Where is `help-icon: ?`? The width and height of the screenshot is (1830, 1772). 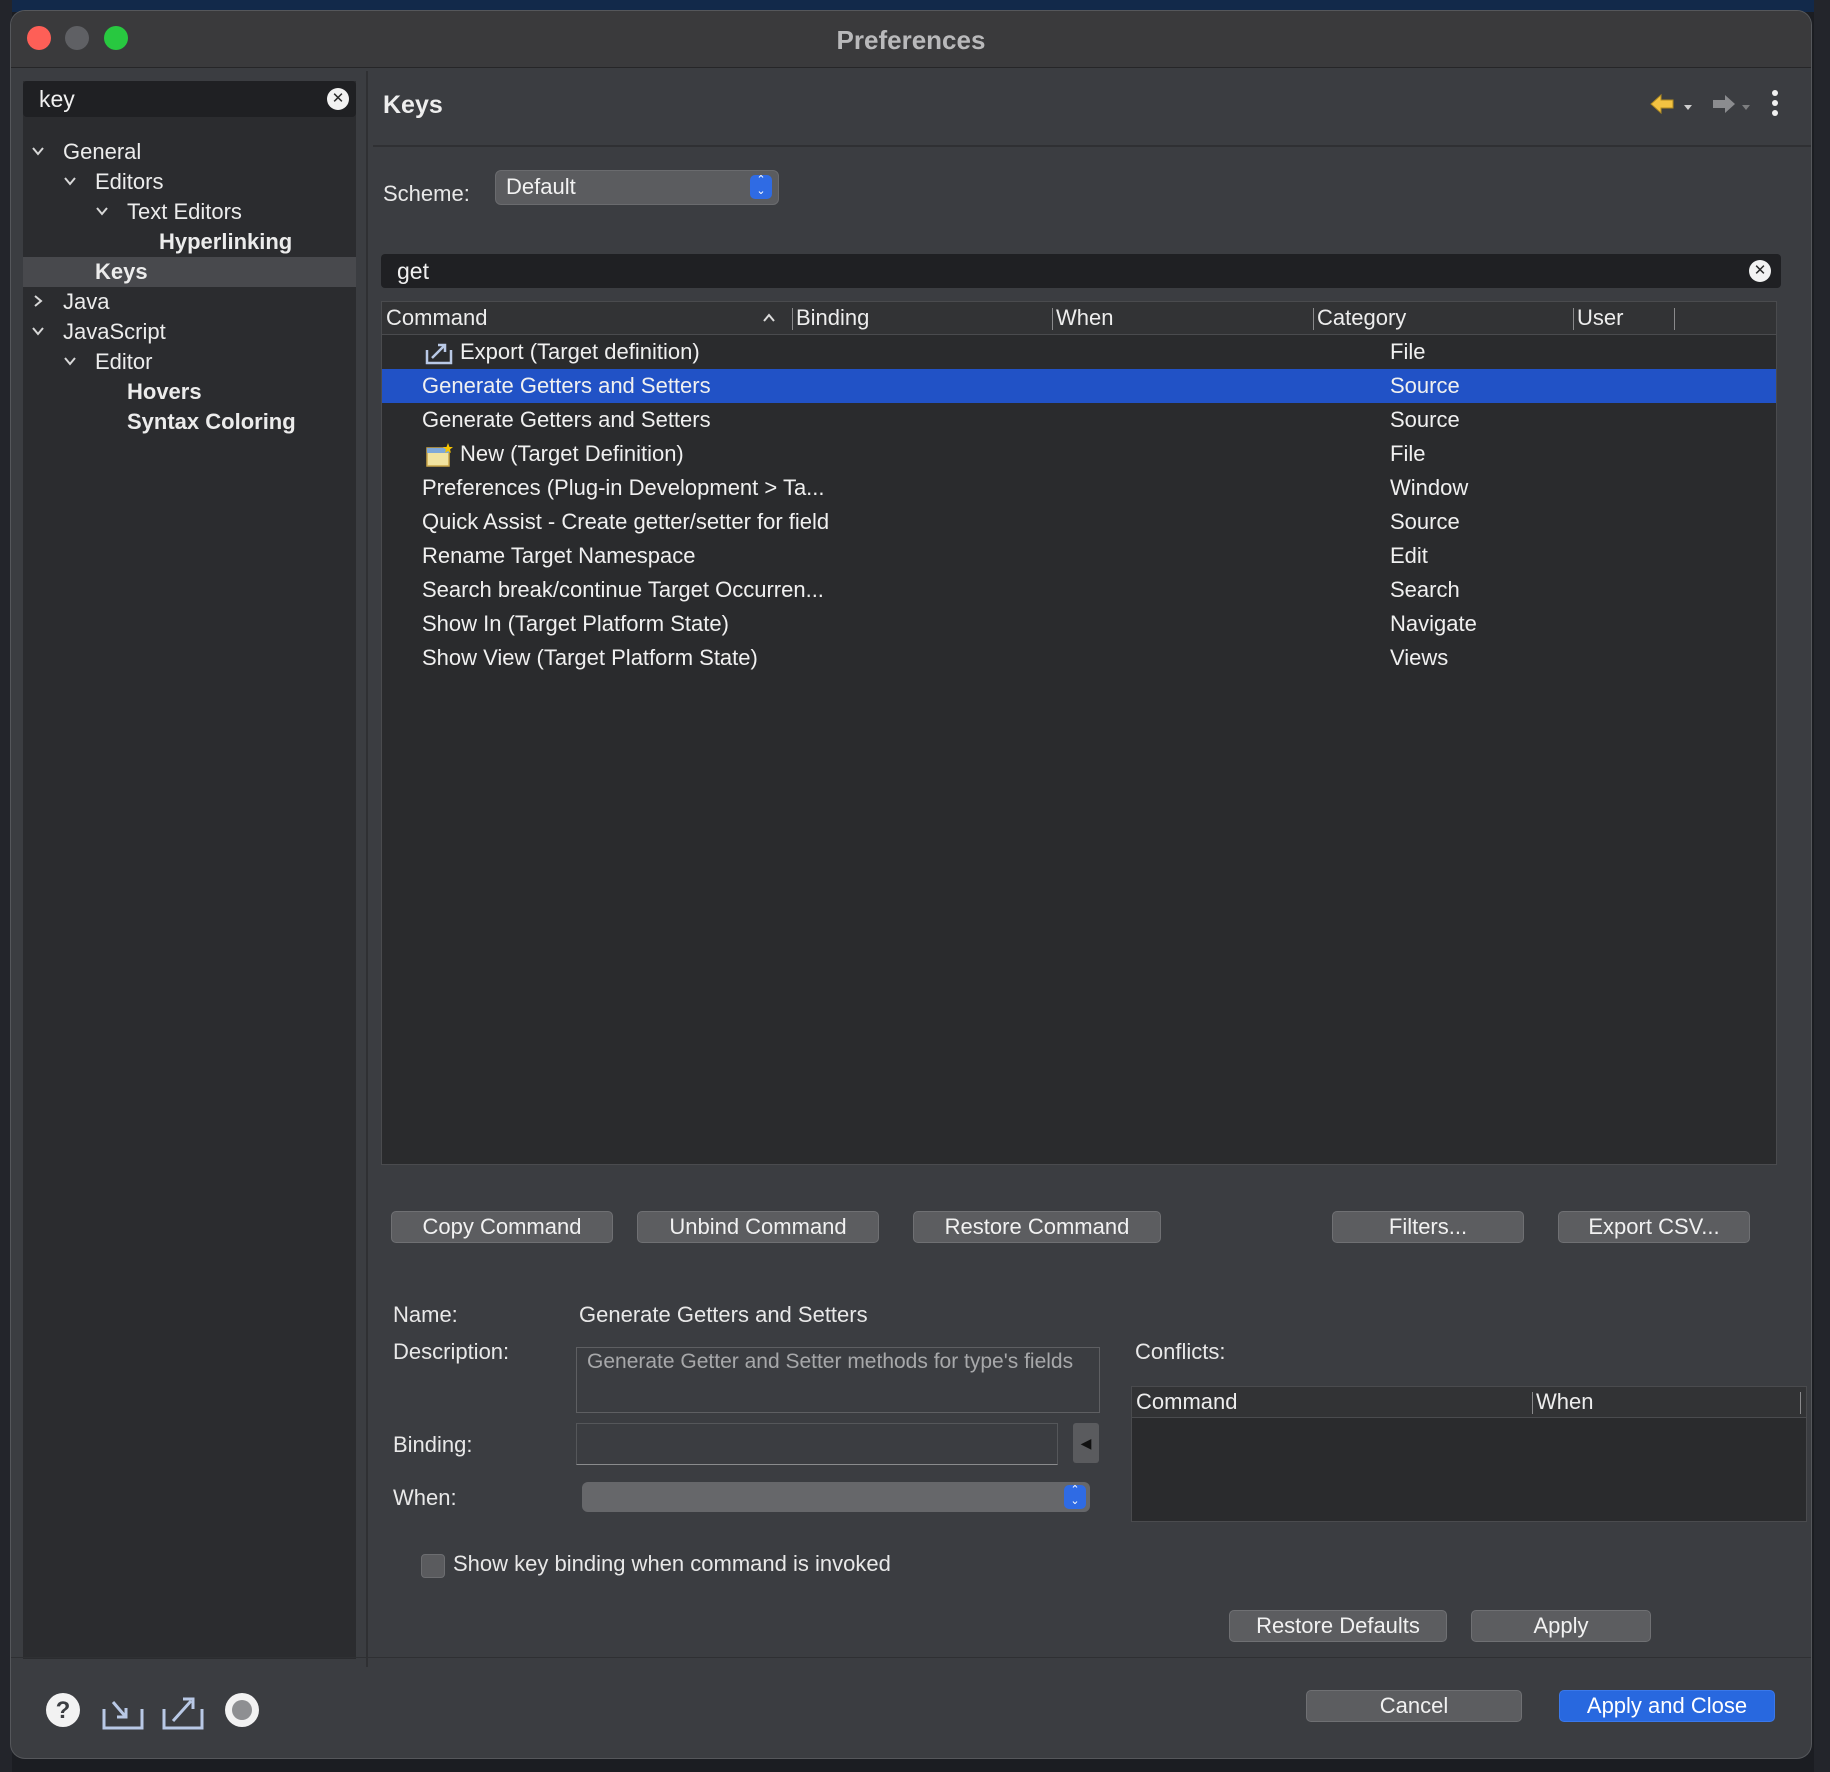 help-icon: ? is located at coordinates (63, 1712).